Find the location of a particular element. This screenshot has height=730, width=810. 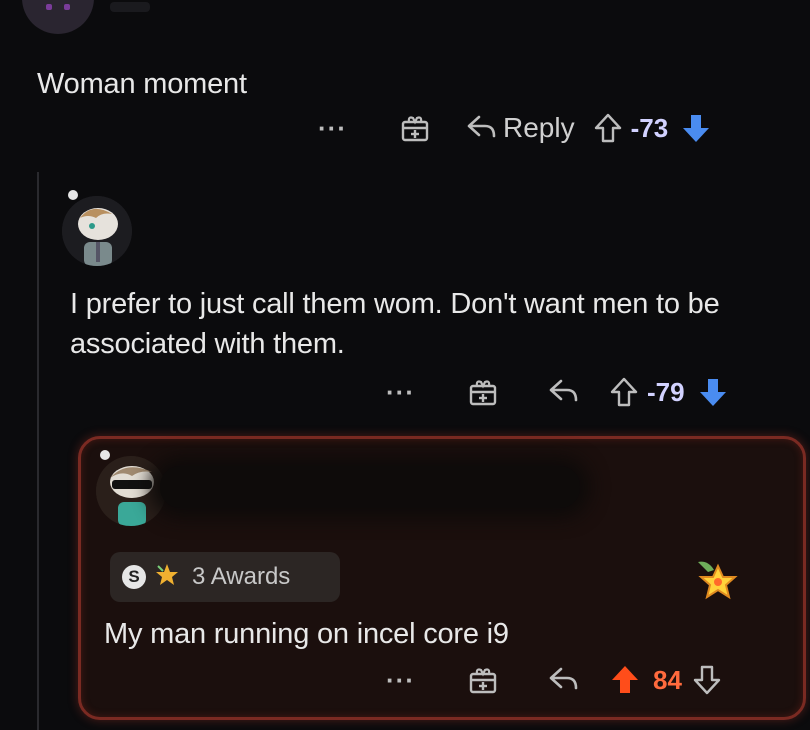

redacted-username is located at coordinates (370, 487).